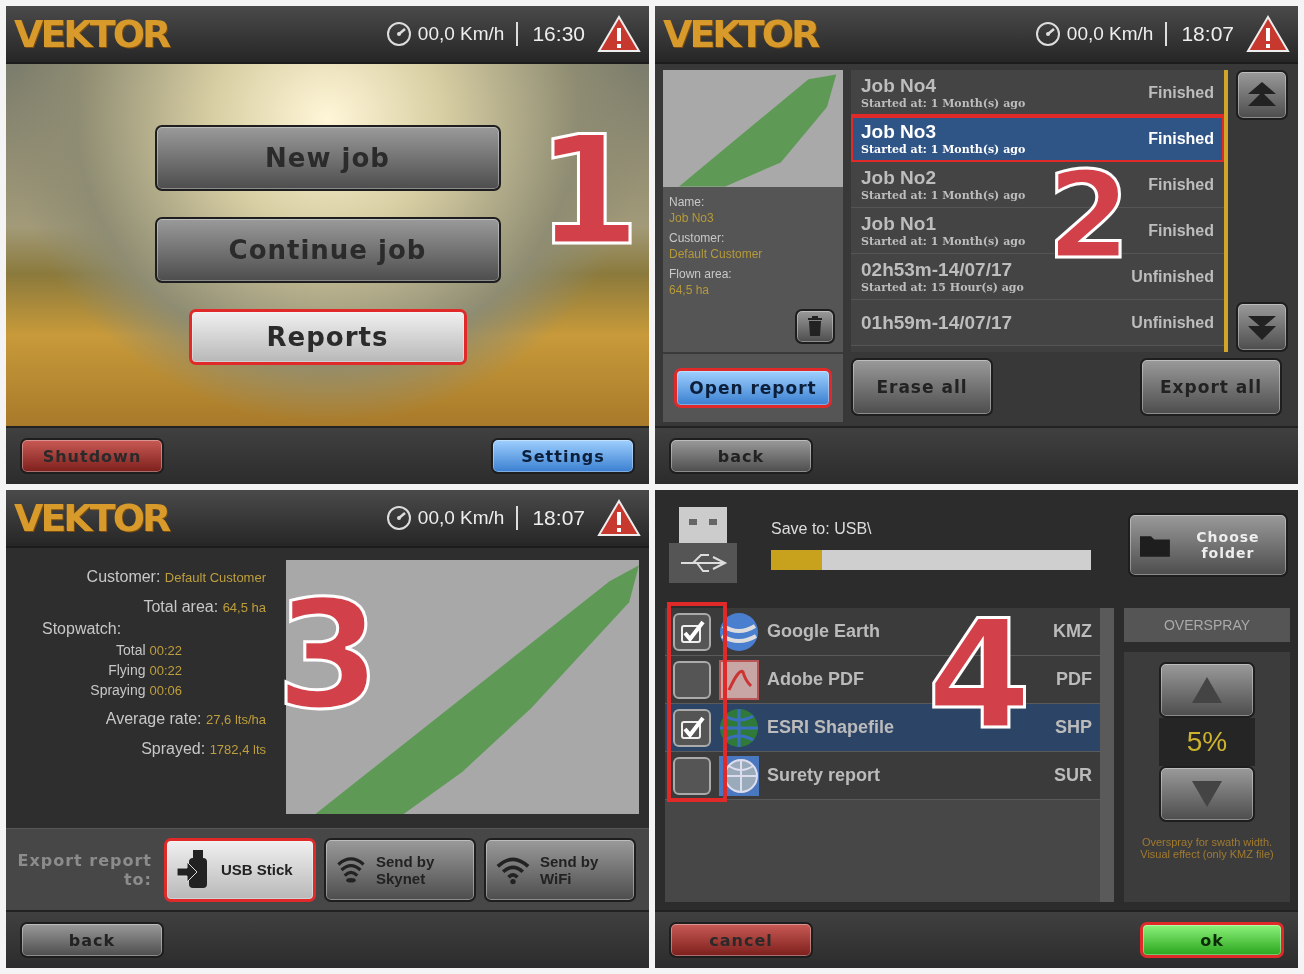  I want to click on scroll-down-button, so click(1262, 327).